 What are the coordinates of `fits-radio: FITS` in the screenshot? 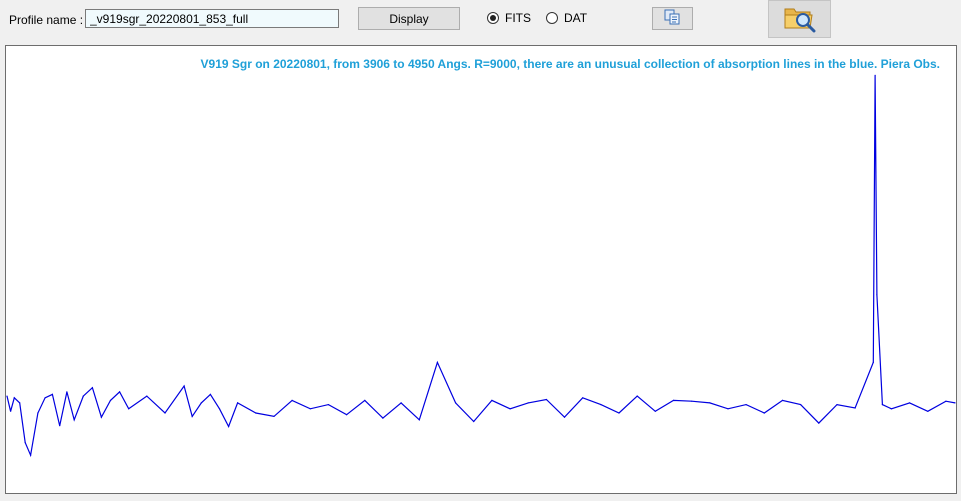 It's located at (509, 18).